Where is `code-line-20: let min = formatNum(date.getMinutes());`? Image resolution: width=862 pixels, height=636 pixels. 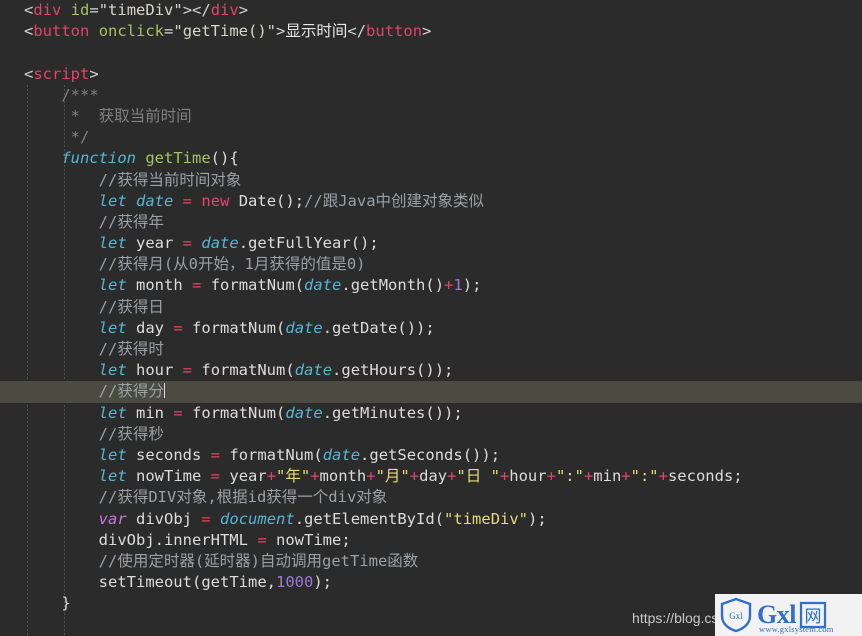
code-line-20: let min = formatNum(date.getMinutes()); is located at coordinates (431, 413).